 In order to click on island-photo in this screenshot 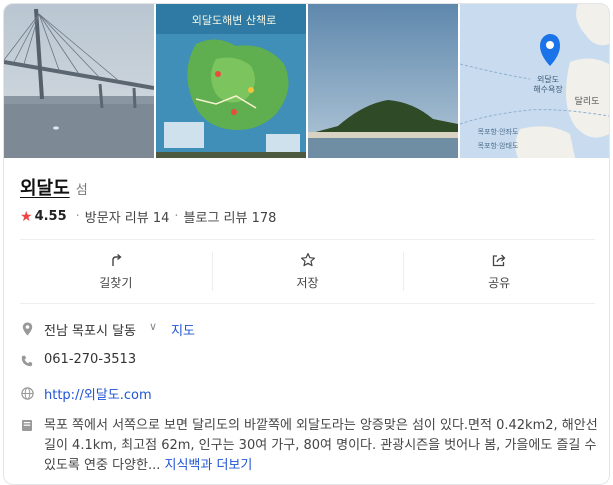, I will do `click(383, 81)`.